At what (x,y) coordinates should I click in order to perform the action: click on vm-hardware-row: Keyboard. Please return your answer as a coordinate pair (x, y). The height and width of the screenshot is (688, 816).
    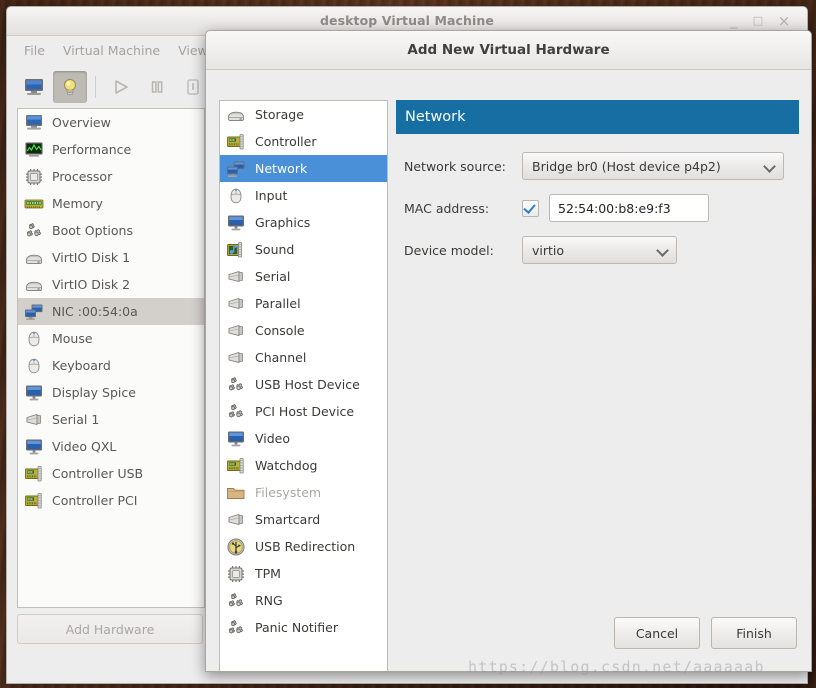
    Looking at the image, I should click on (111, 365).